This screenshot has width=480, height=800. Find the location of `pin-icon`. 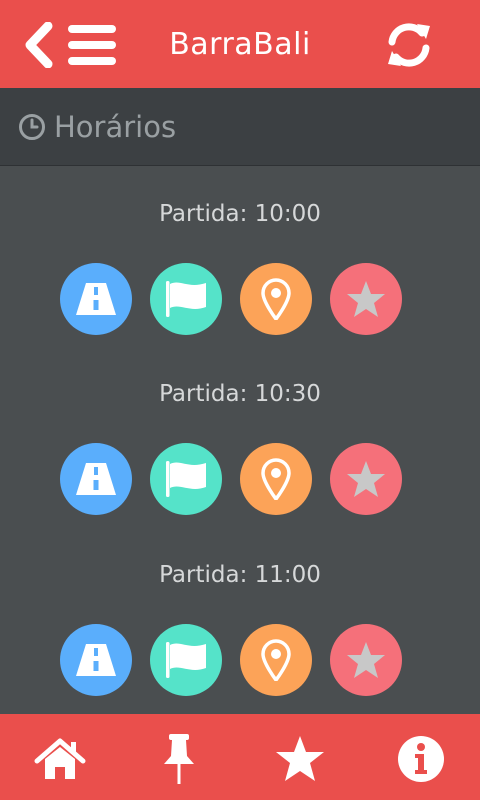

pin-icon is located at coordinates (179, 759).